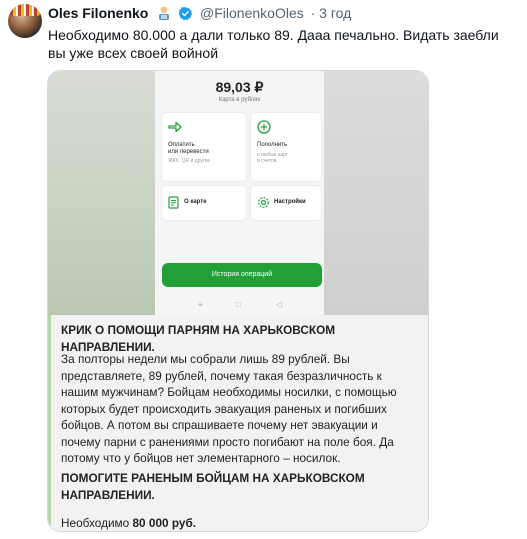  What do you see at coordinates (101, 193) in the screenshot?
I see `blurred-background-left` at bounding box center [101, 193].